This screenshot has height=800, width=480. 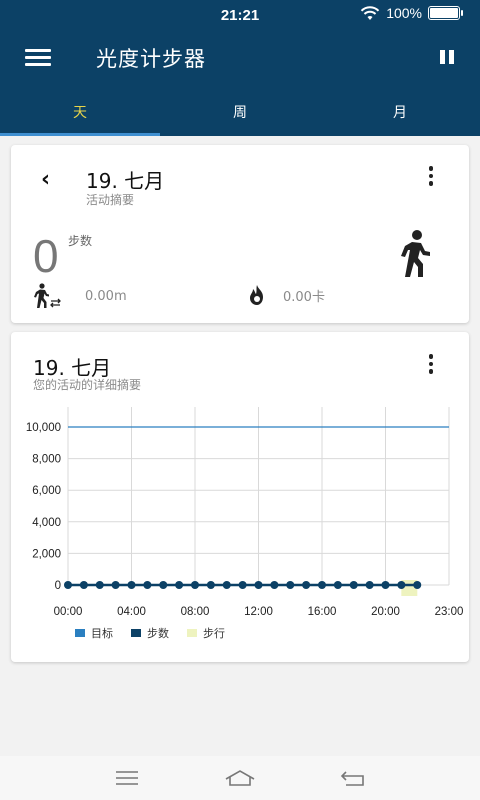 I want to click on distance-value: 0.00m, so click(x=106, y=296).